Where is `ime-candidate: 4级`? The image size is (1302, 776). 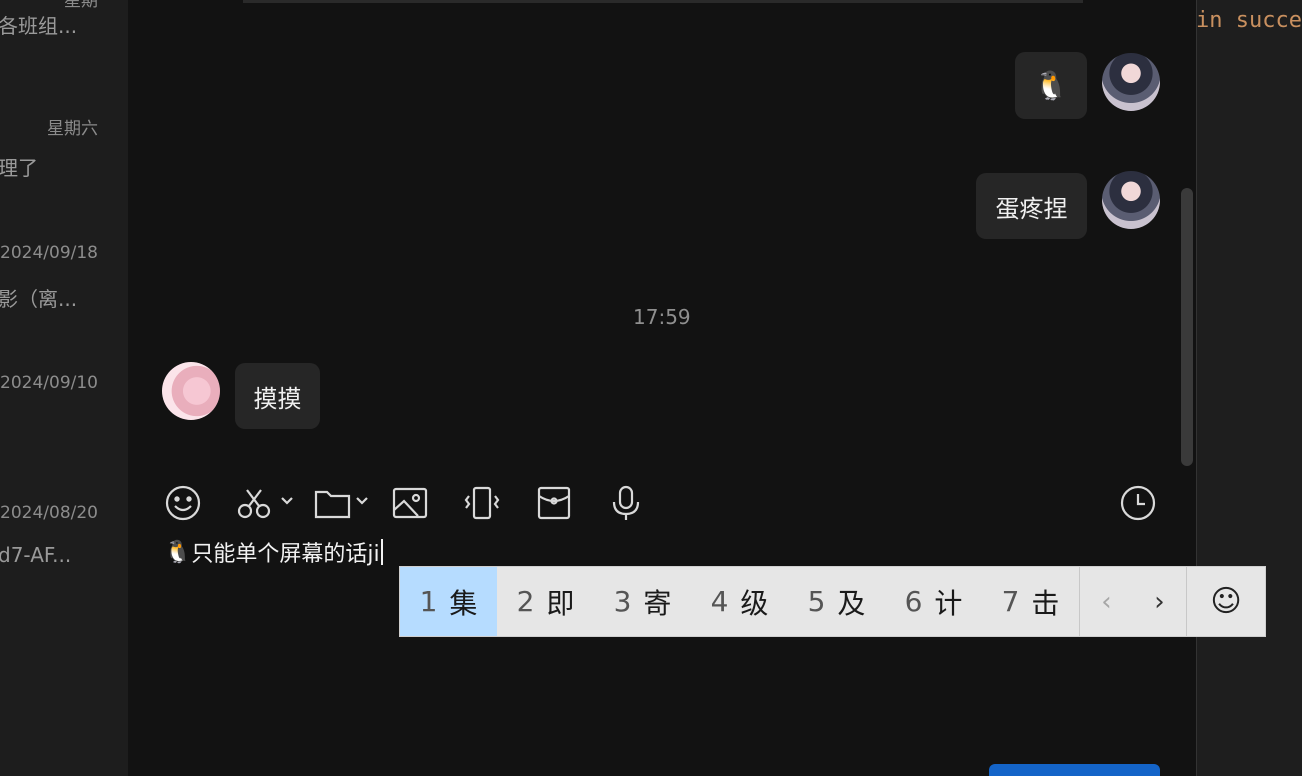
ime-candidate: 4级 is located at coordinates (739, 601).